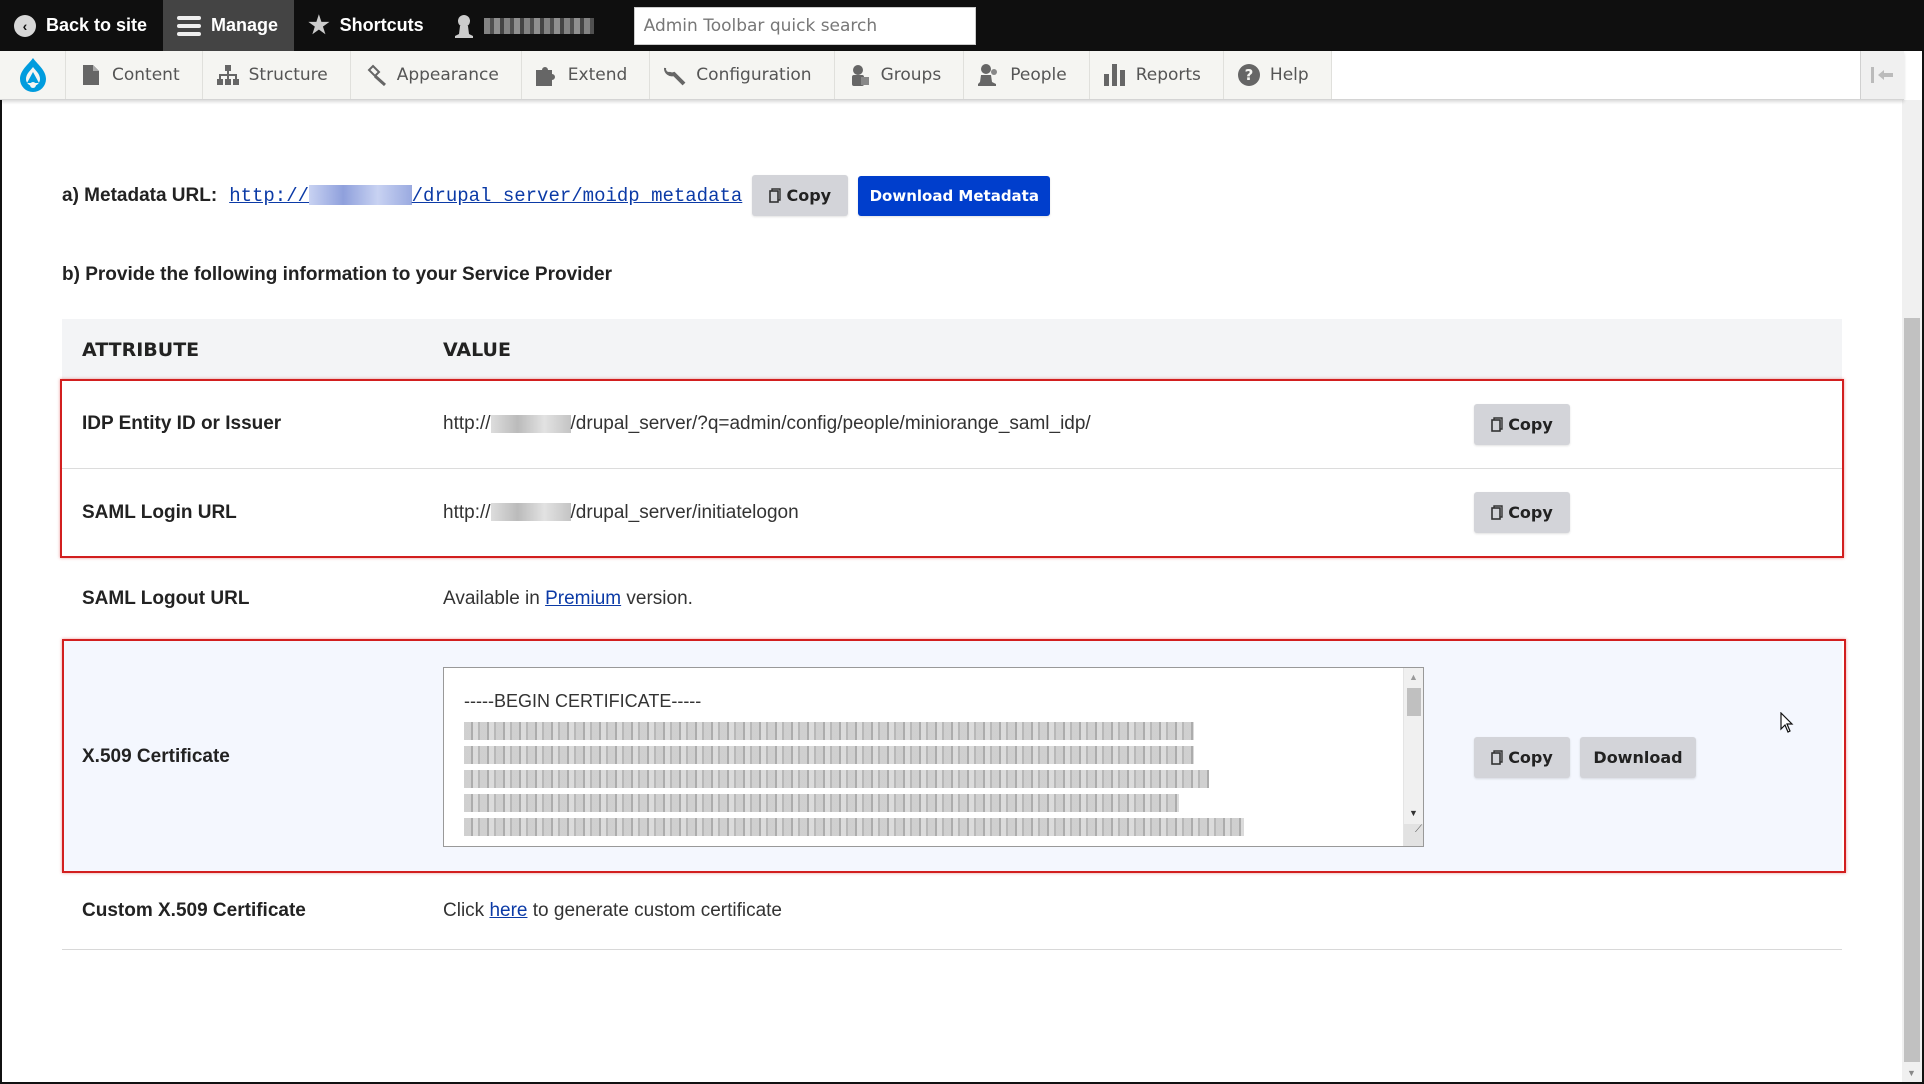  I want to click on page-scrollbar: ▼, so click(1912, 591).